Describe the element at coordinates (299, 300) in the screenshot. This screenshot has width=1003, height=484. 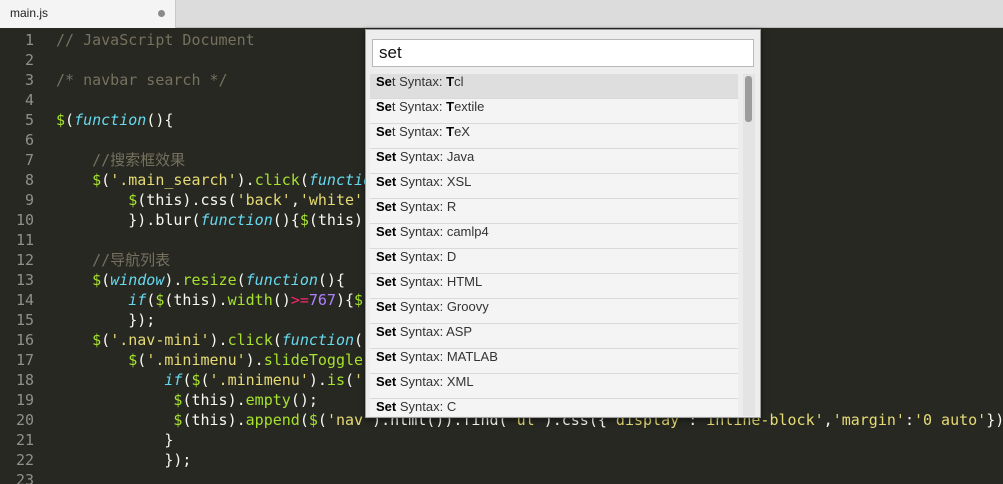
I see `code-token: >=` at that location.